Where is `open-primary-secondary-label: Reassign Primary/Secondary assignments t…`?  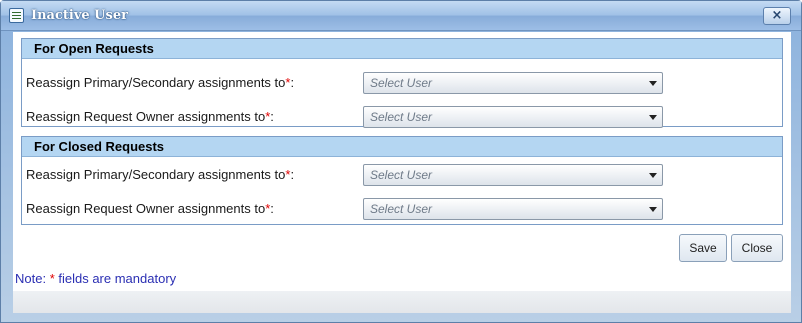 open-primary-secondary-label: Reassign Primary/Secondary assignments t… is located at coordinates (160, 82).